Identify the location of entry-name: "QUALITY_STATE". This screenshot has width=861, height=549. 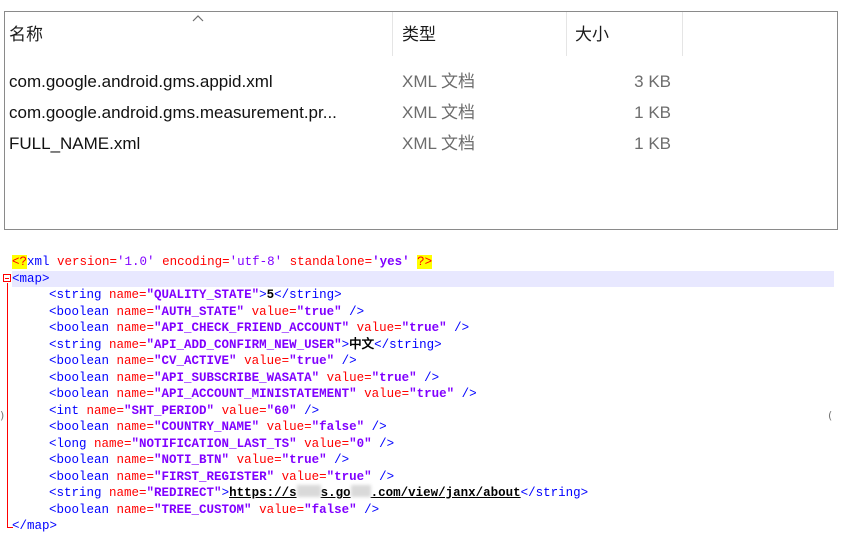
(203, 295).